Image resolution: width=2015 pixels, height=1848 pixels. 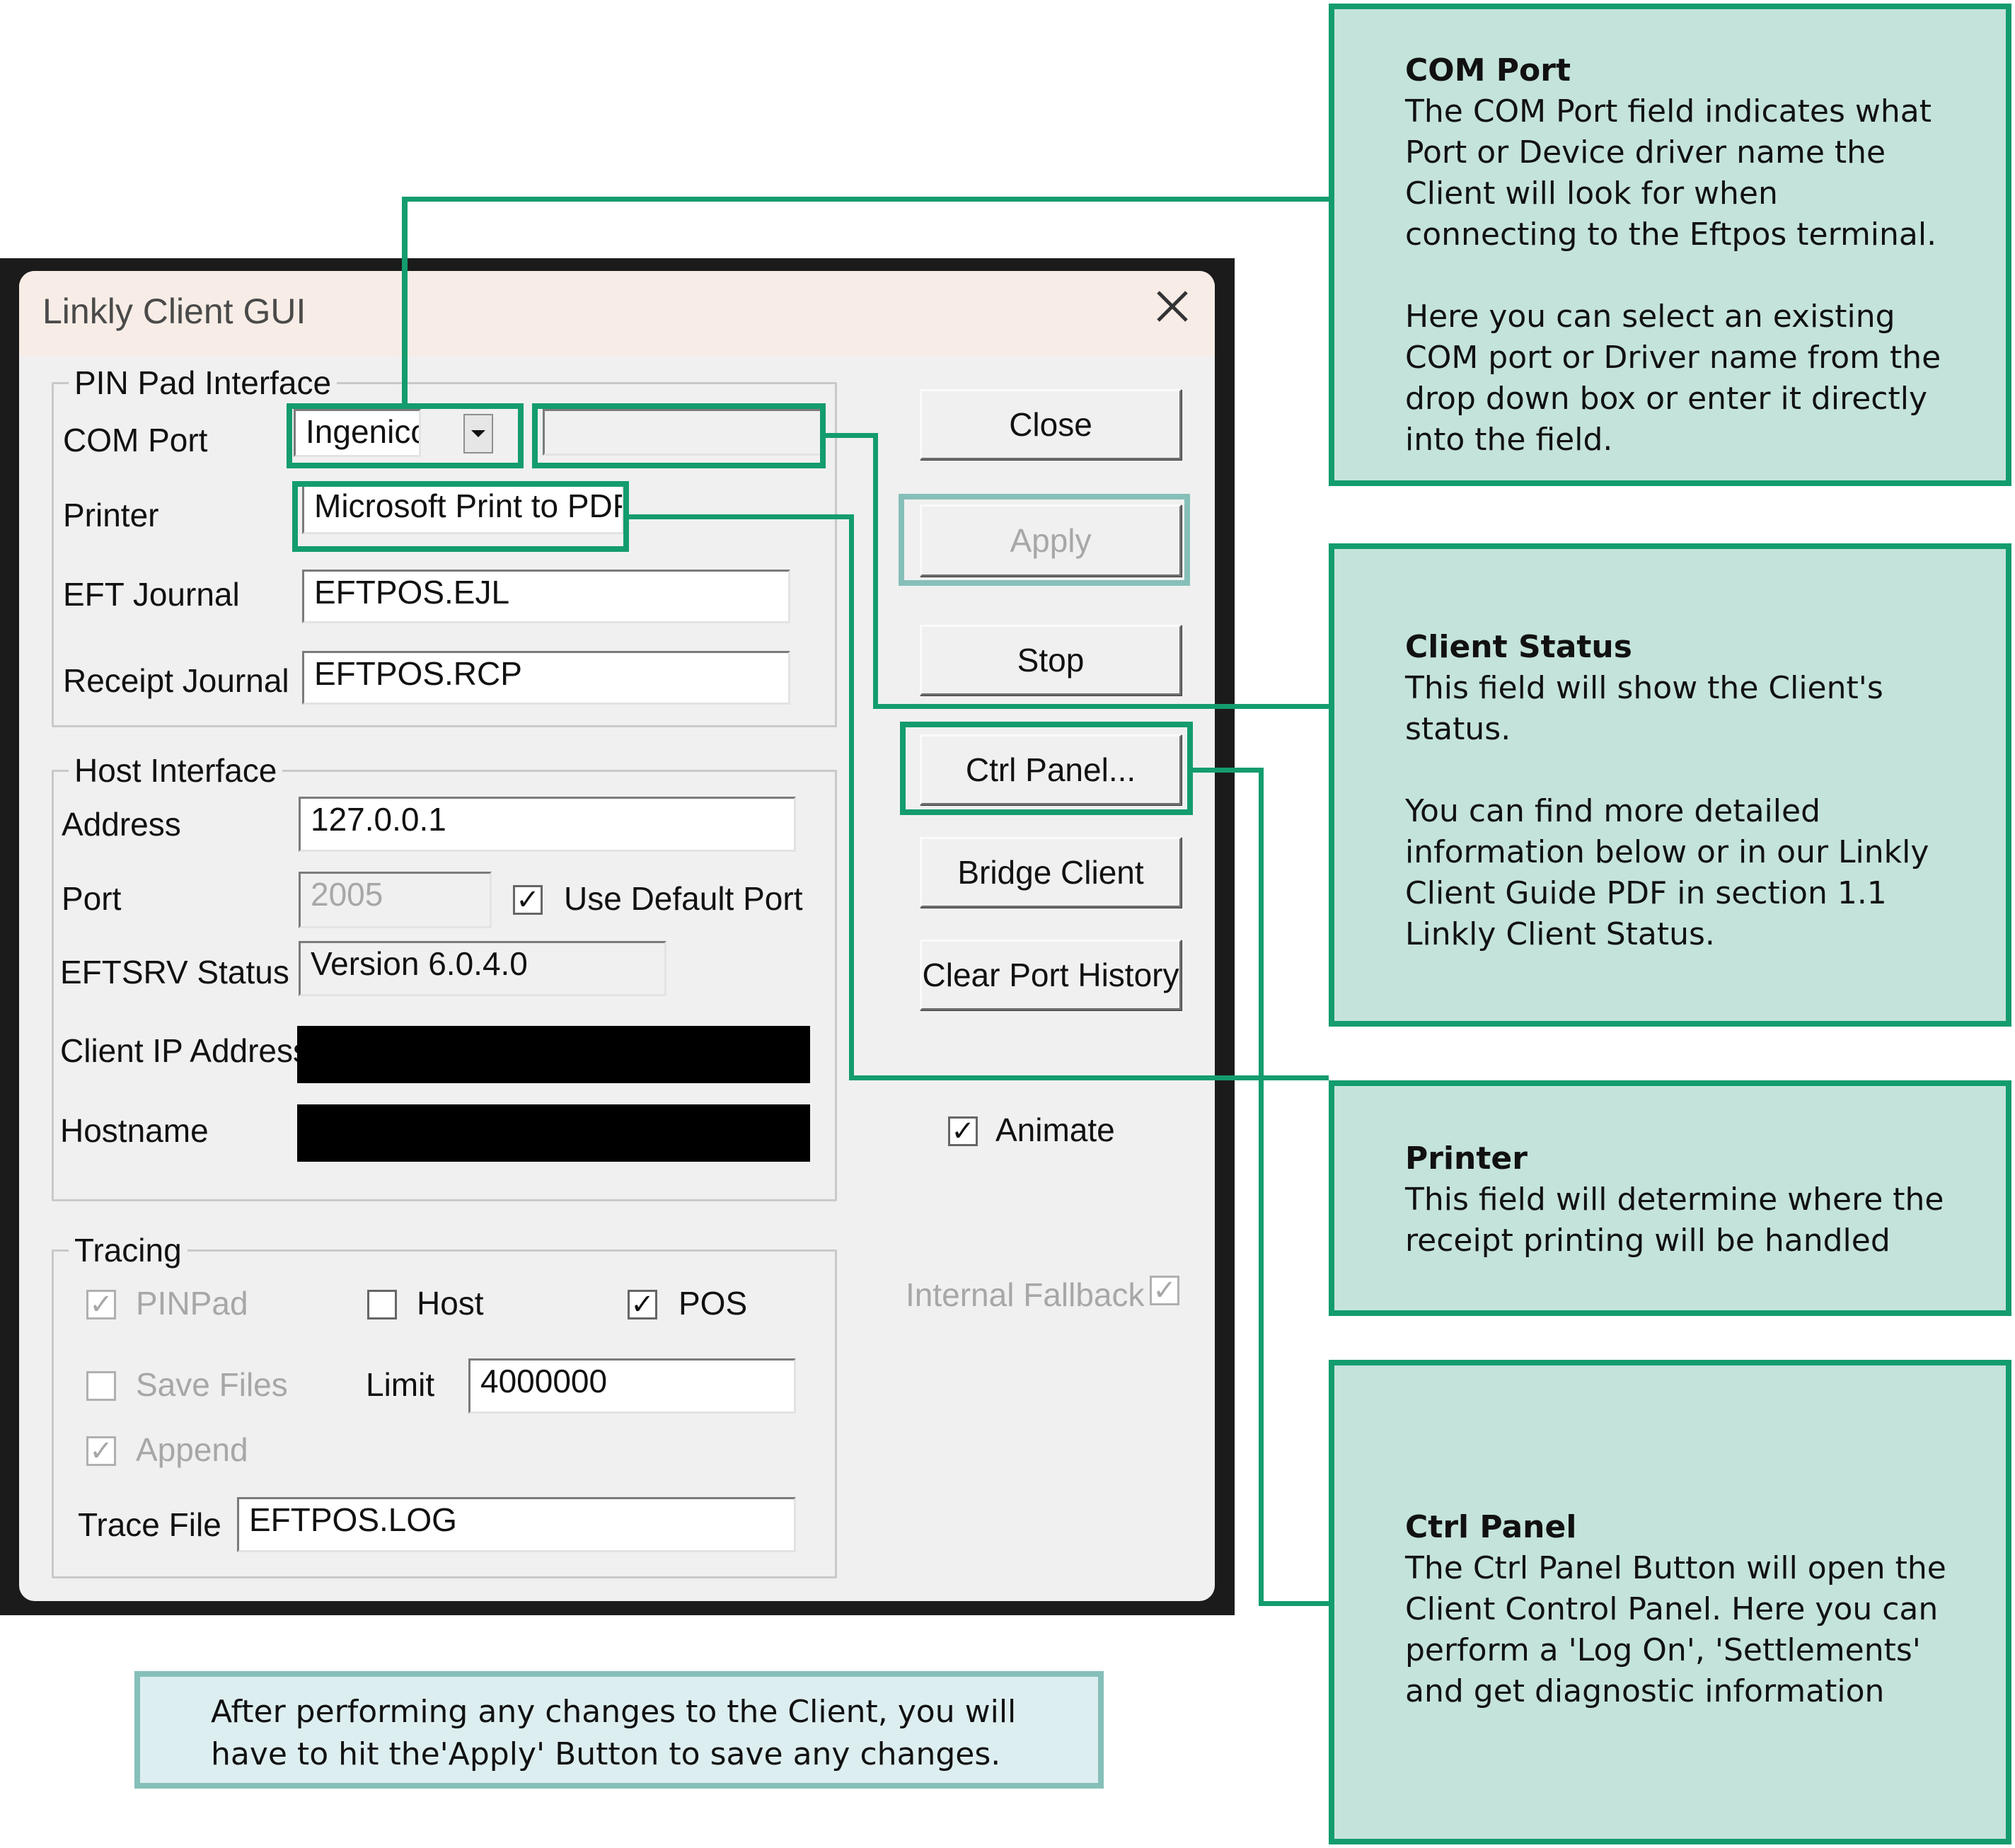 I want to click on printer-highlight, so click(x=460, y=516).